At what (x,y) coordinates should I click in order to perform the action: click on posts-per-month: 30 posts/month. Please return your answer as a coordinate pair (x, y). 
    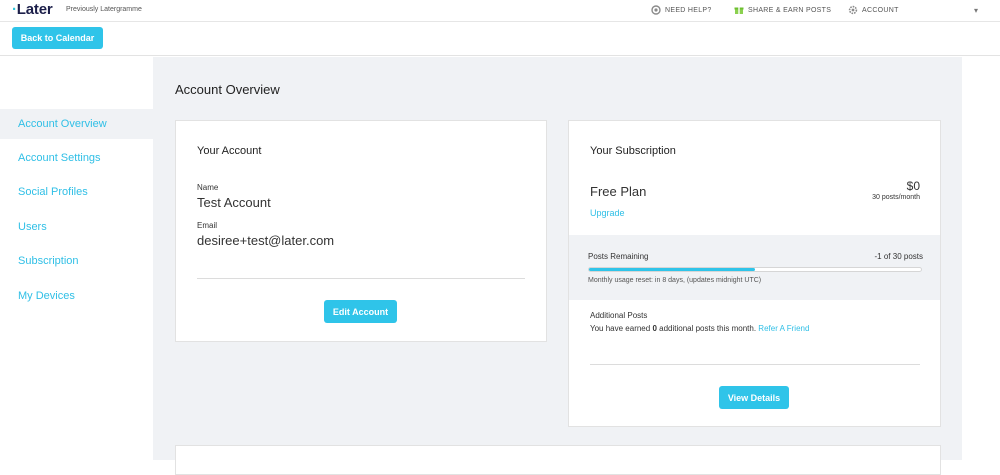
    Looking at the image, I should click on (896, 197).